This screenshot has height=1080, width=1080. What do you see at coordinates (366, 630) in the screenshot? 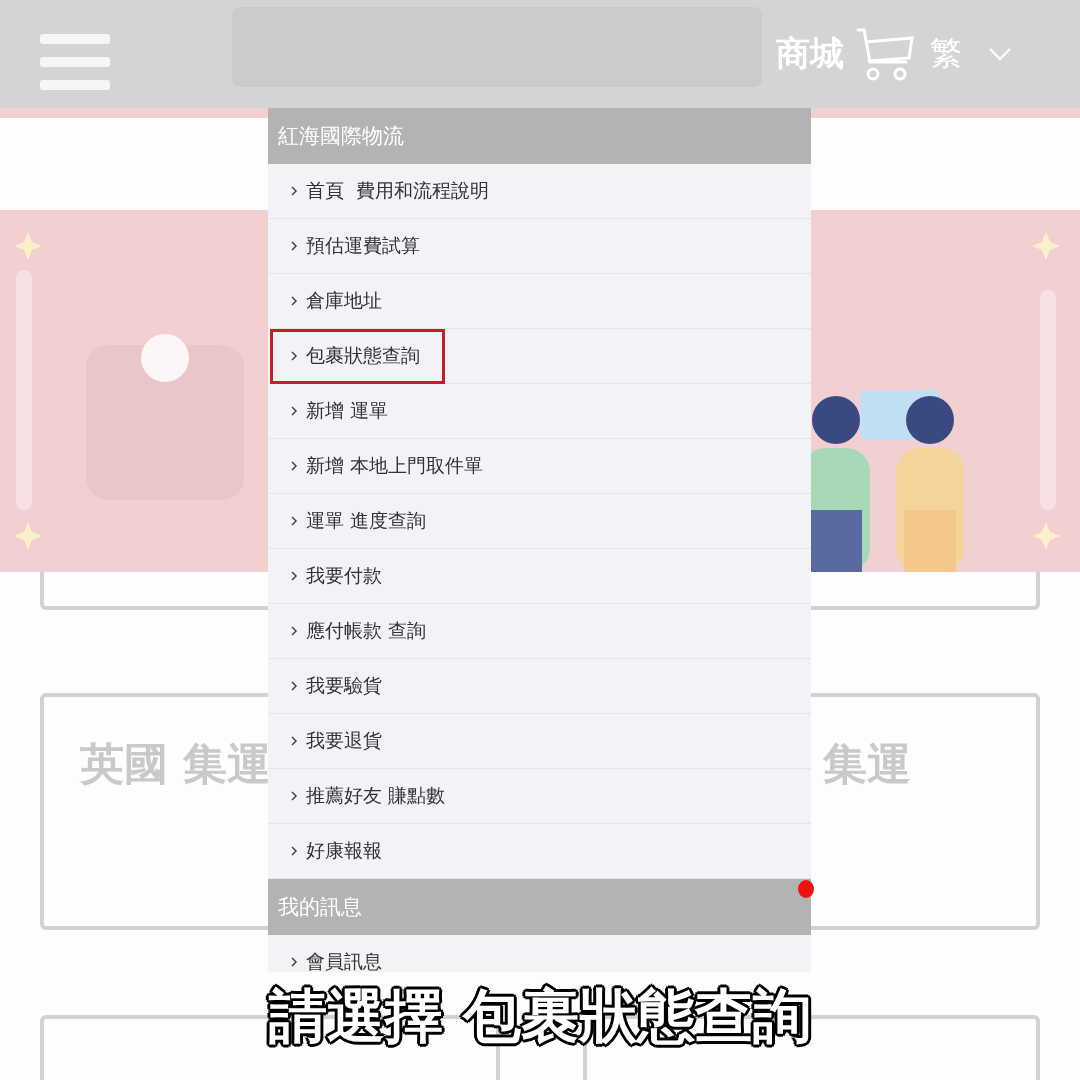
I see `menu-item-label: 應付帳款 查詢` at bounding box center [366, 630].